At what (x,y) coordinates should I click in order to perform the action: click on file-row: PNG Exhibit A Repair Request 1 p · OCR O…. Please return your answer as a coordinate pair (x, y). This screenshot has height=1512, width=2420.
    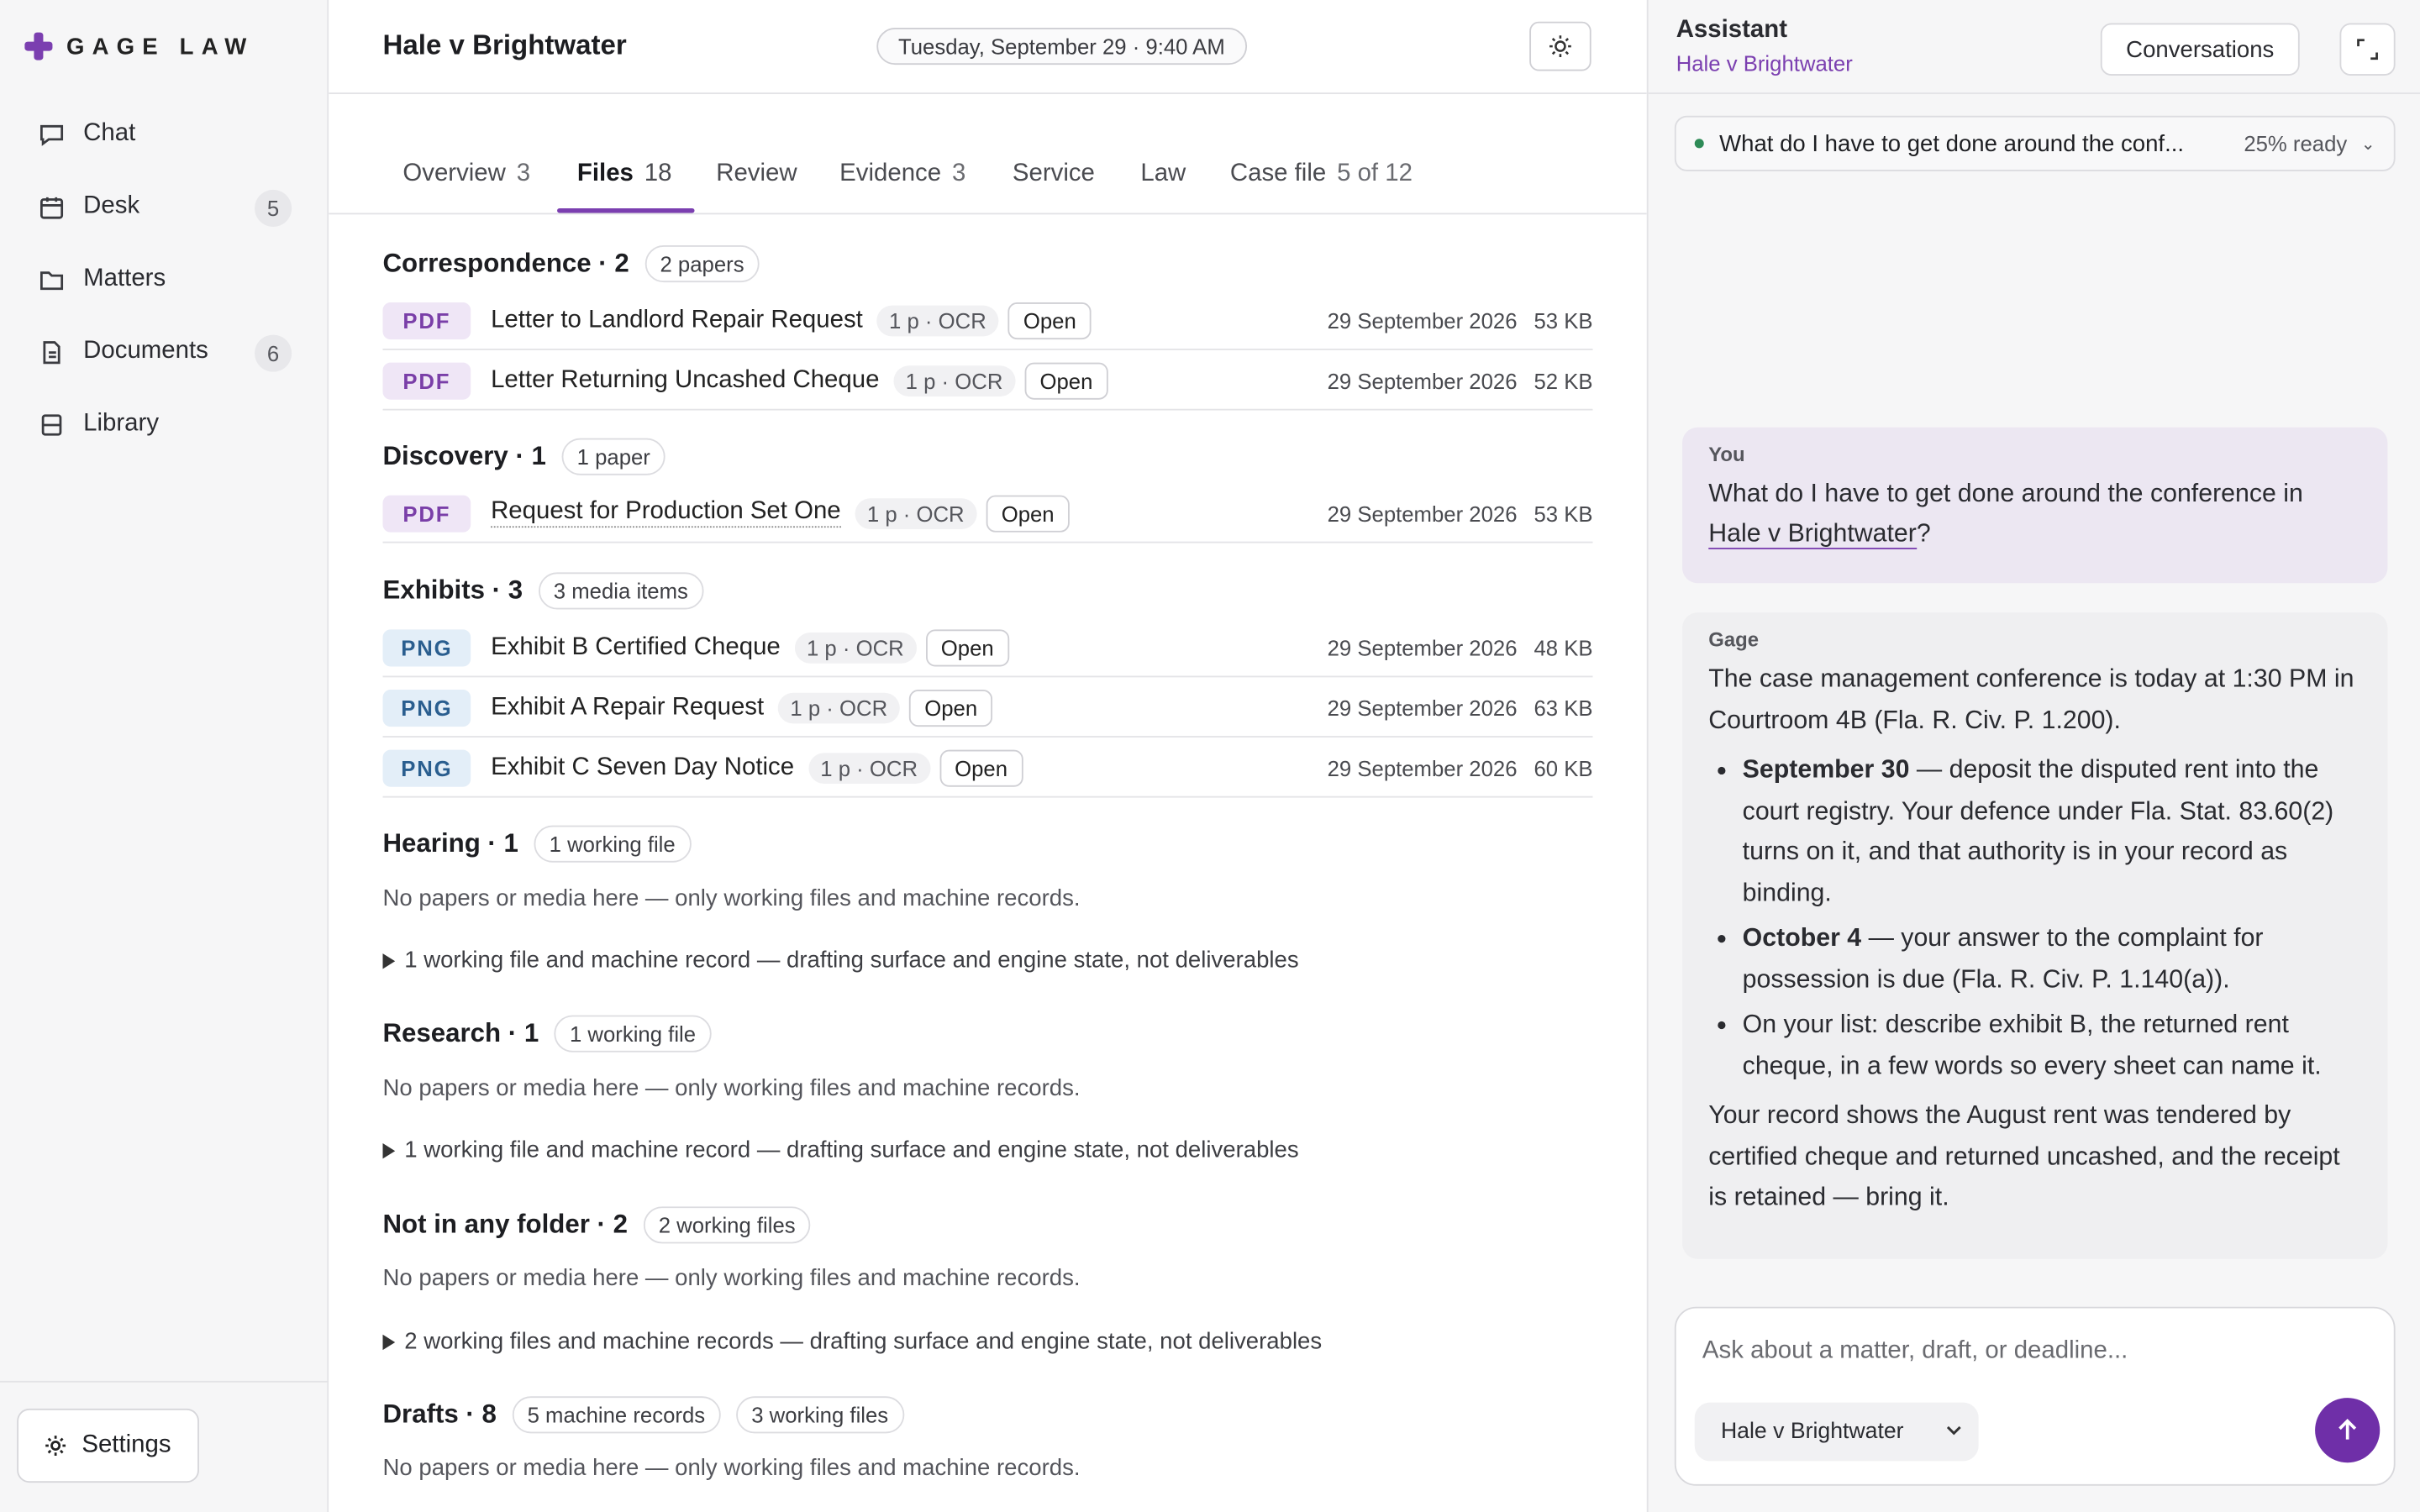
    Looking at the image, I should click on (988, 708).